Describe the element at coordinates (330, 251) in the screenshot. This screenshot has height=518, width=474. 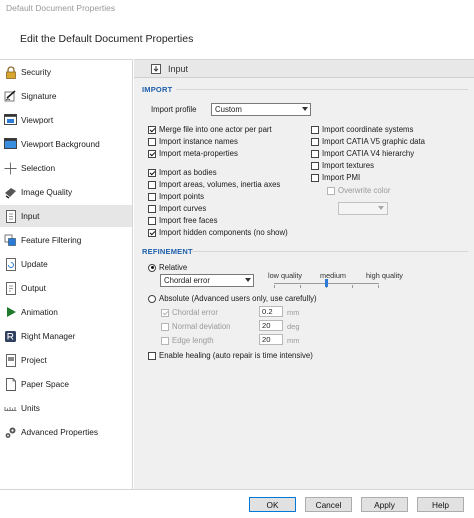
I see `refinement-section-divider` at that location.